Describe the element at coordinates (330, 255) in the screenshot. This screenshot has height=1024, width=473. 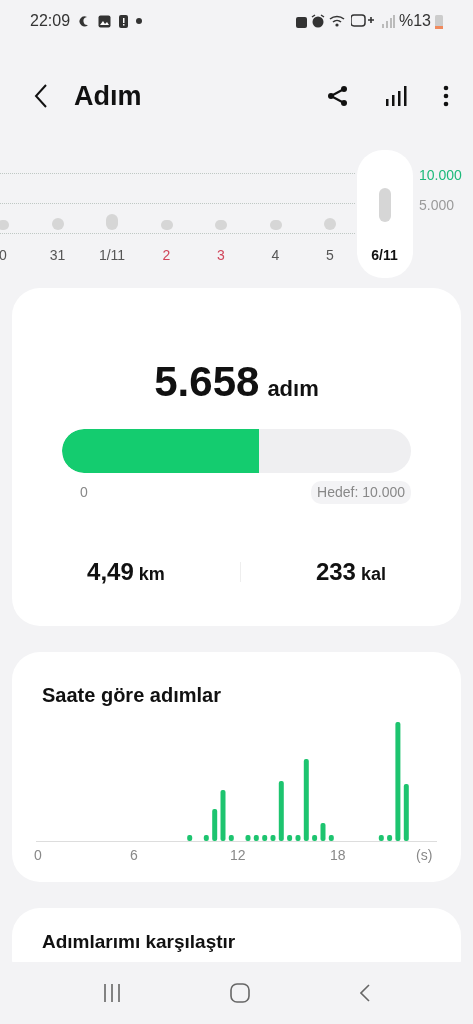
I see `day-label: 5` at that location.